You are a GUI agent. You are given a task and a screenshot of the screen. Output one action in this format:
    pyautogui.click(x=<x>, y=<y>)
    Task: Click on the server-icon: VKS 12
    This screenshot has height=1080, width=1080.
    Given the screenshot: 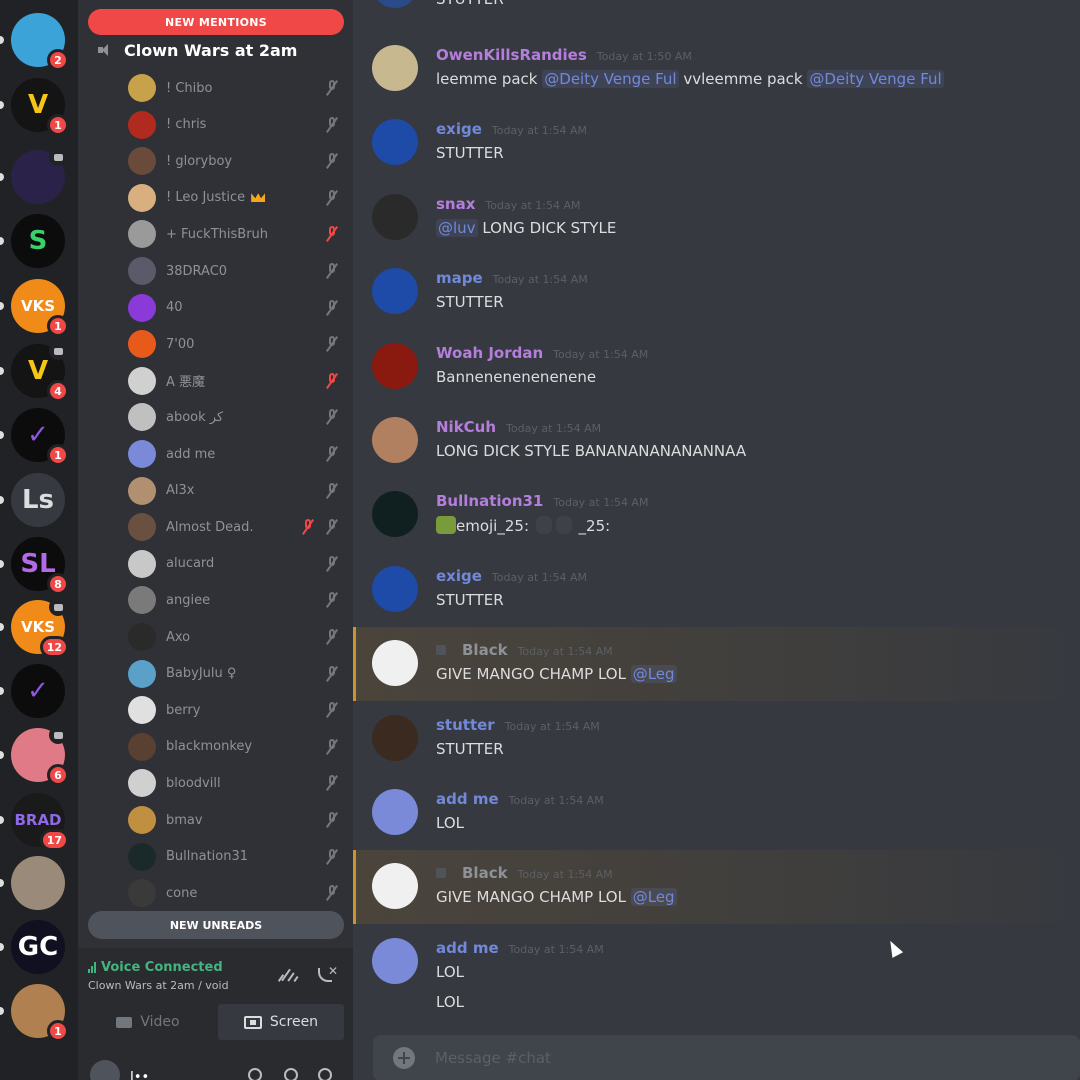 What is the action you would take?
    pyautogui.click(x=40, y=628)
    